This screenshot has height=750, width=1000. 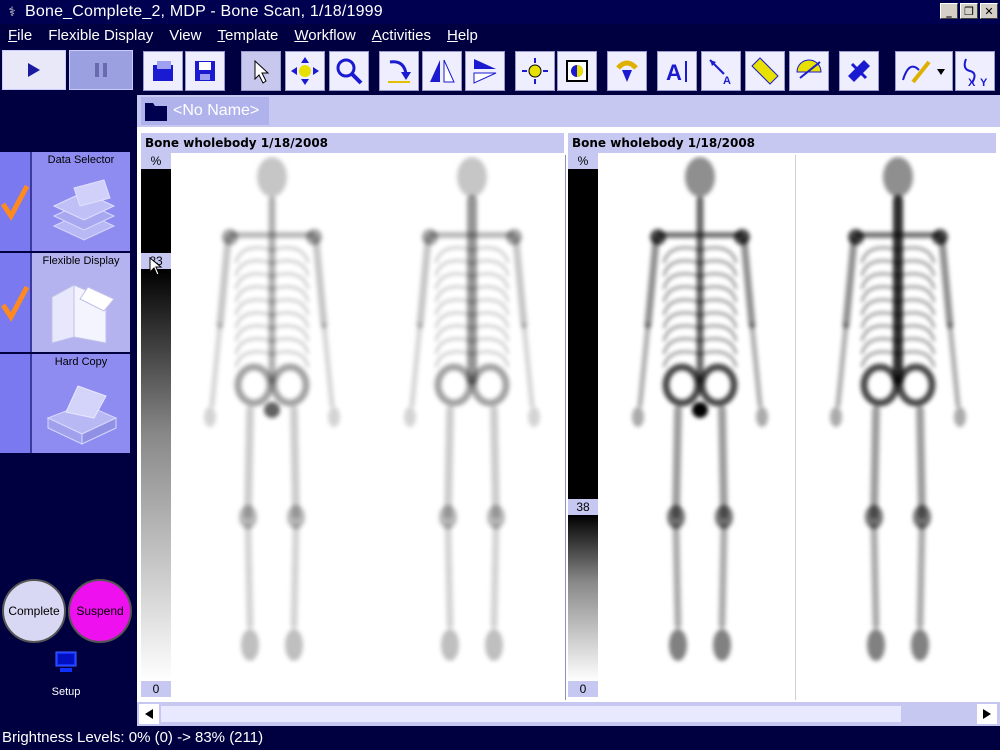 I want to click on satellite-button, so click(x=859, y=71).